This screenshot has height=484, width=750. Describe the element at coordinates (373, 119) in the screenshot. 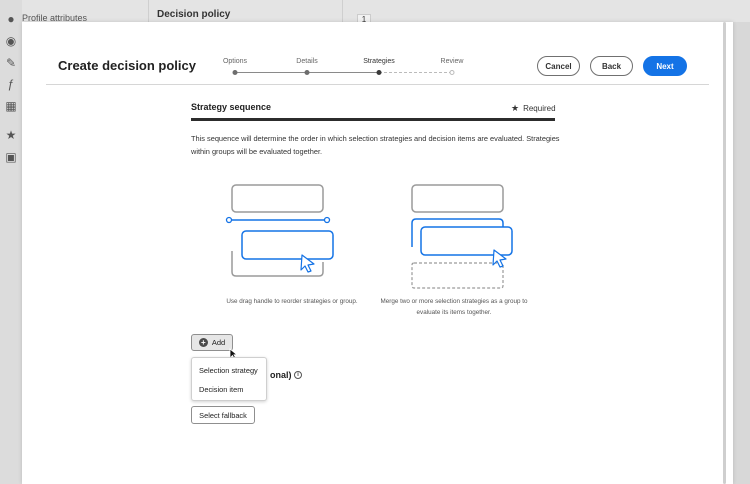

I see `section-underline` at that location.